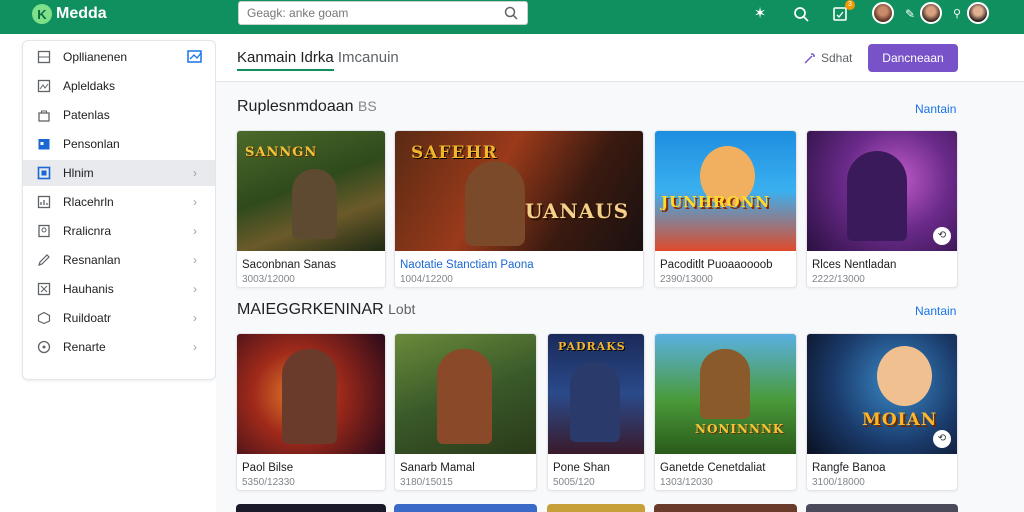 This screenshot has height=512, width=1024. Describe the element at coordinates (686, 279) in the screenshot. I see `card-meta: 2390/13000` at that location.